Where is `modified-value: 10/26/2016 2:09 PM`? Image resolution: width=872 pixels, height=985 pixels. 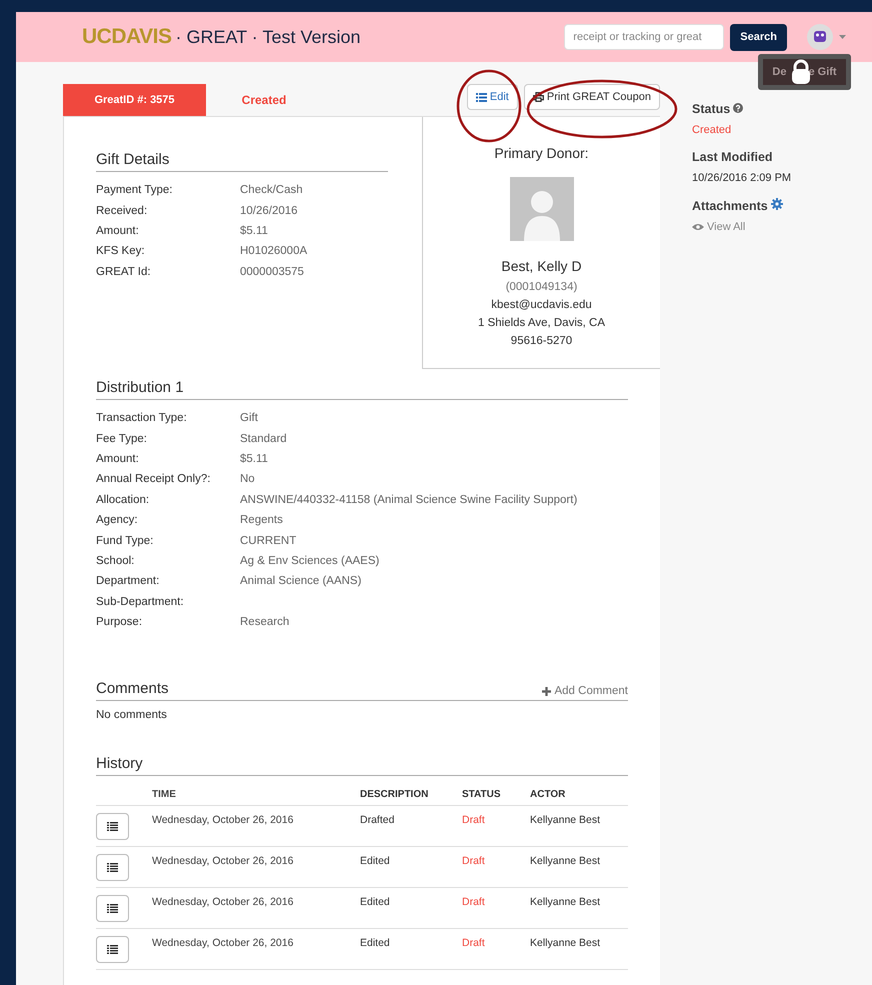 modified-value: 10/26/2016 2:09 PM is located at coordinates (742, 178).